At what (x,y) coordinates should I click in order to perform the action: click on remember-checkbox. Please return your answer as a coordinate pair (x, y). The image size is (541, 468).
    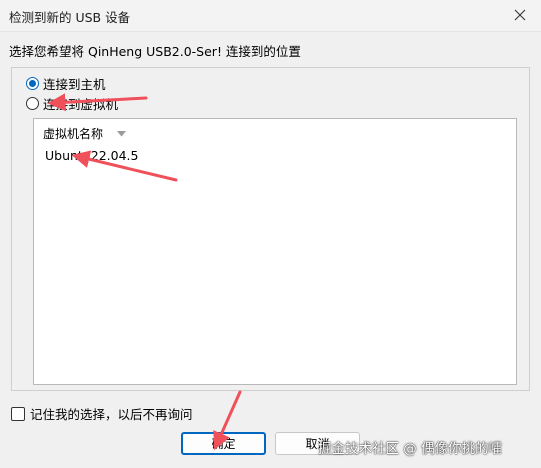
    Looking at the image, I should click on (18, 413).